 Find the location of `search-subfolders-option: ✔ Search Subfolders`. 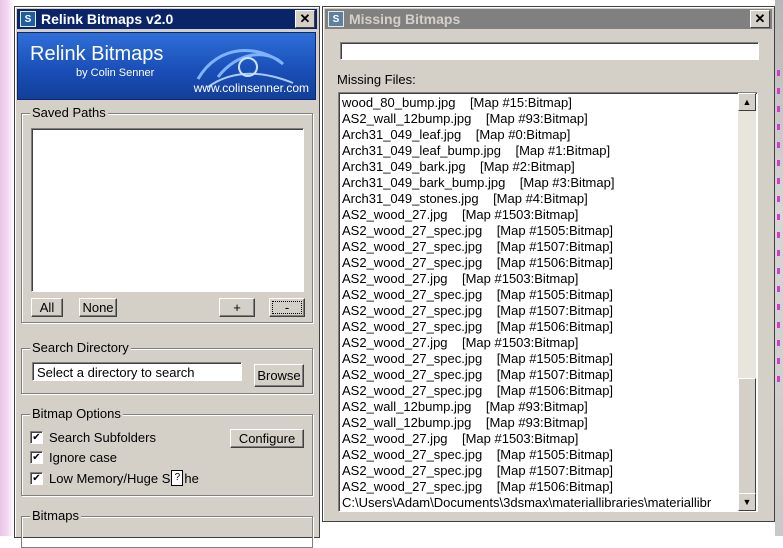

search-subfolders-option: ✔ Search Subfolders is located at coordinates (93, 437).